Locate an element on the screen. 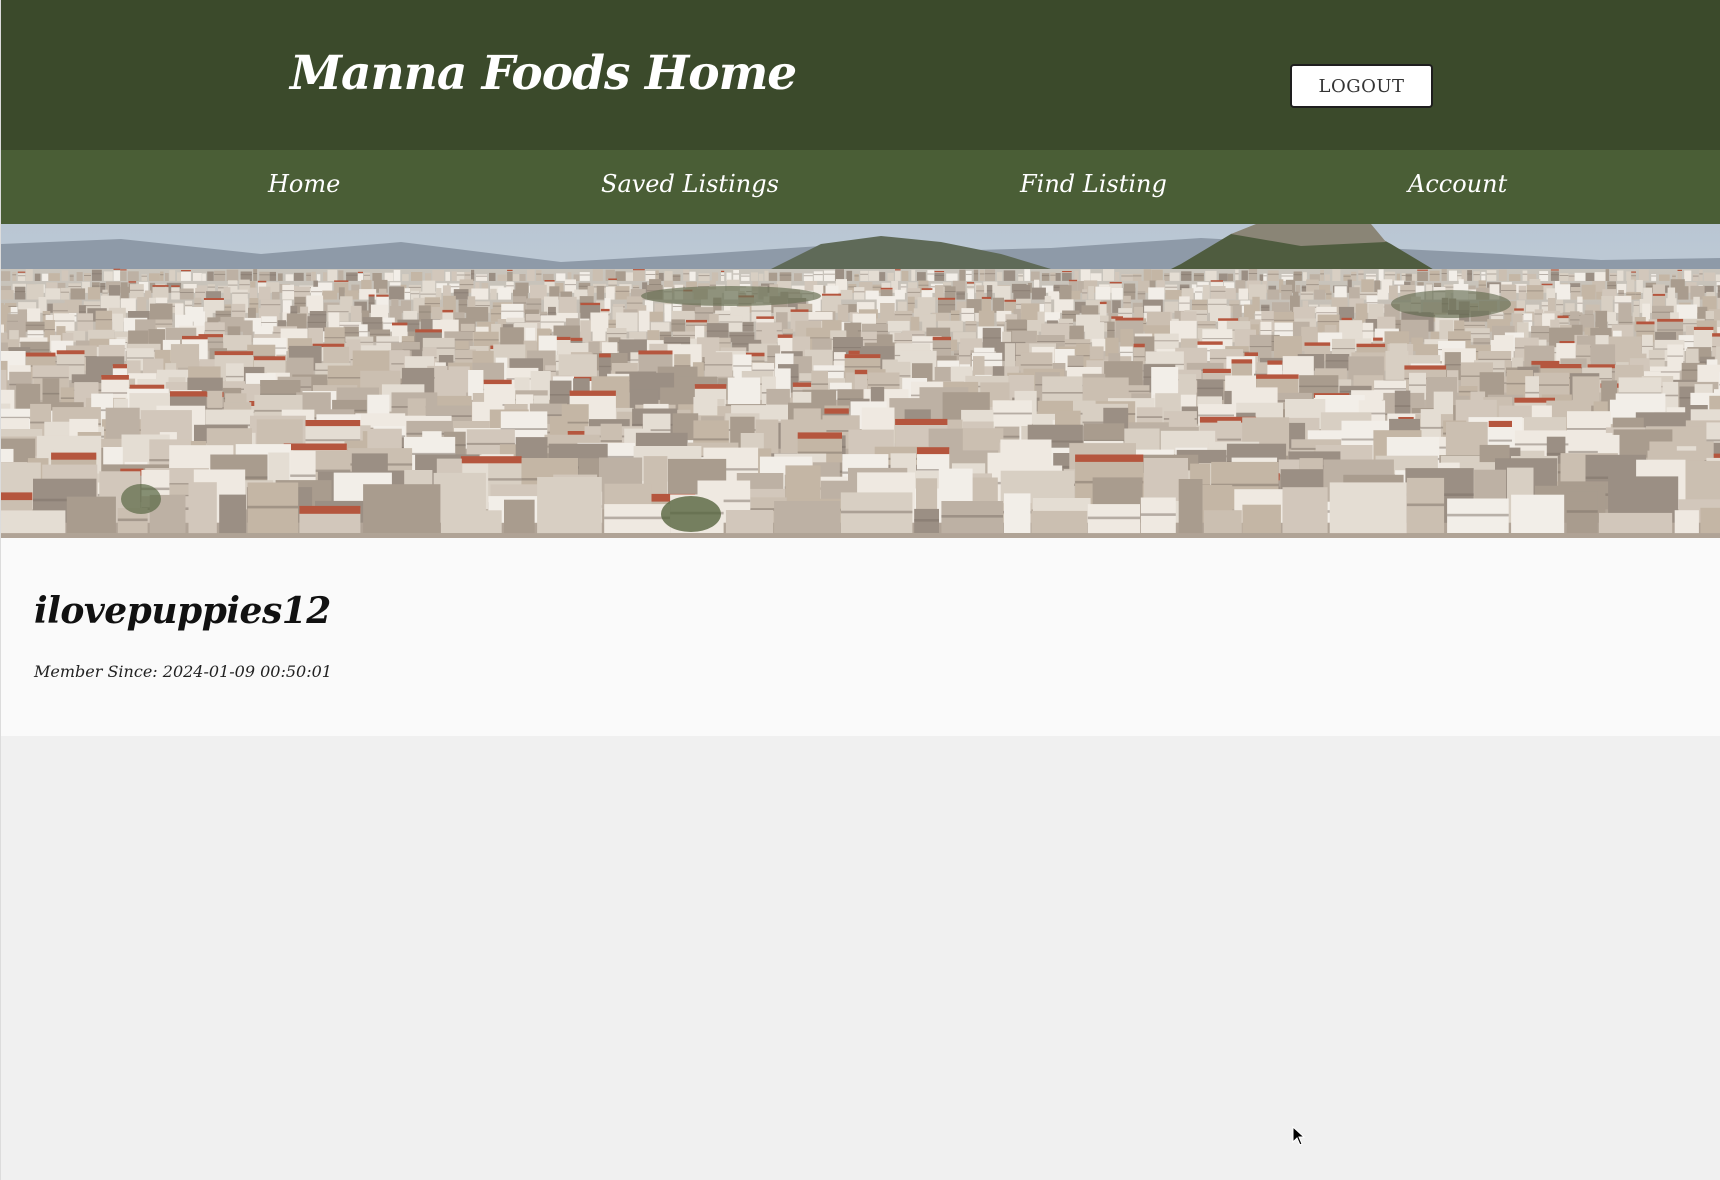  mouse-pointer-icon is located at coordinates (1299, 1136).